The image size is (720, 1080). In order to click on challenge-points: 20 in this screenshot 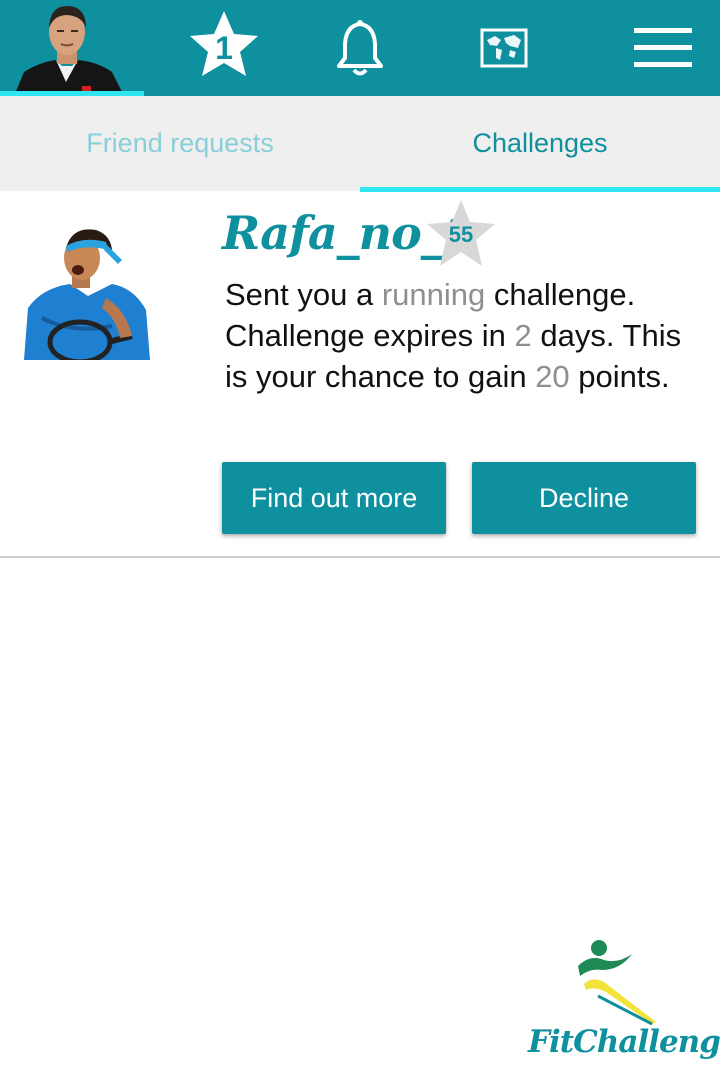, I will do `click(552, 376)`.